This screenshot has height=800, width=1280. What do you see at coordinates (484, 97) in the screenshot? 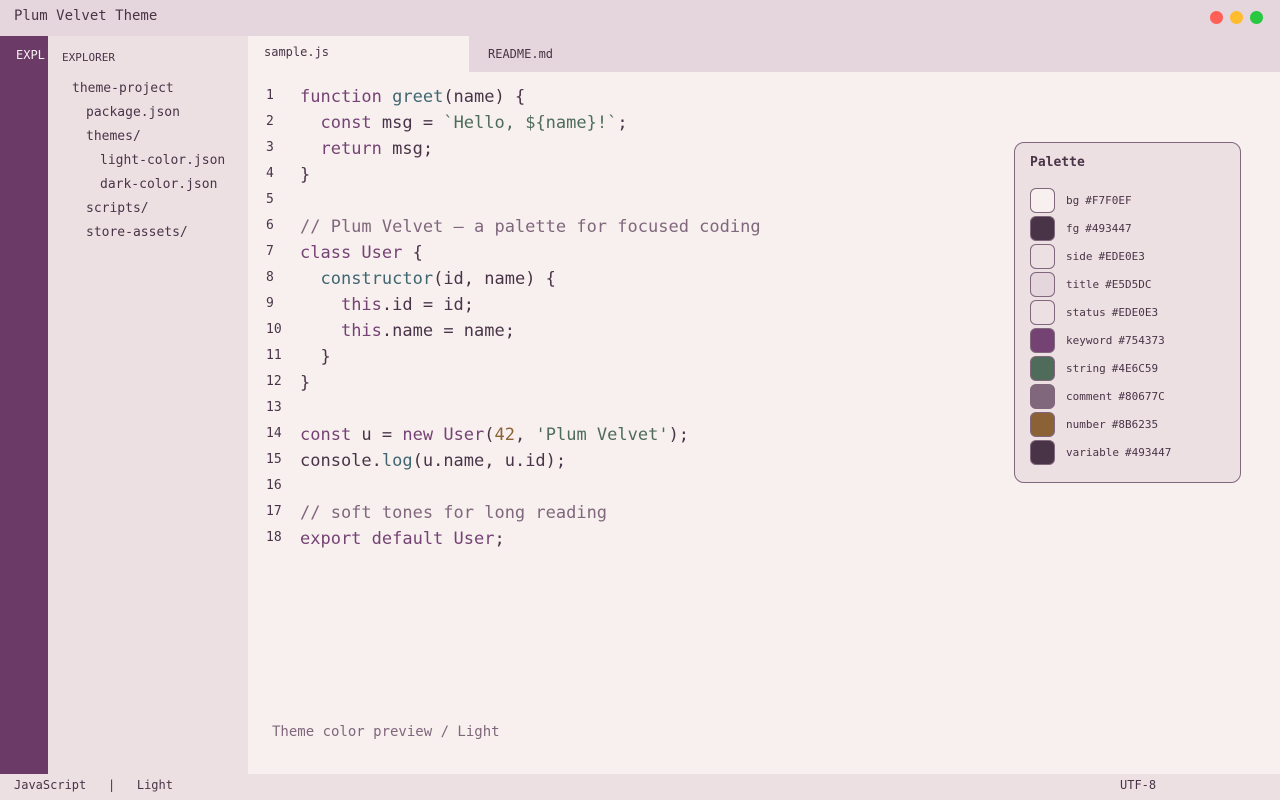
I see `code-token: (name) {` at bounding box center [484, 97].